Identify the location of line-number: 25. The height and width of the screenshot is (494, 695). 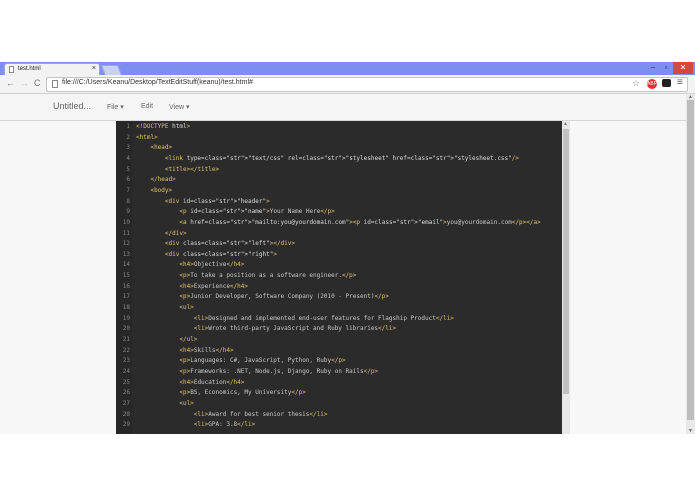
(126, 382).